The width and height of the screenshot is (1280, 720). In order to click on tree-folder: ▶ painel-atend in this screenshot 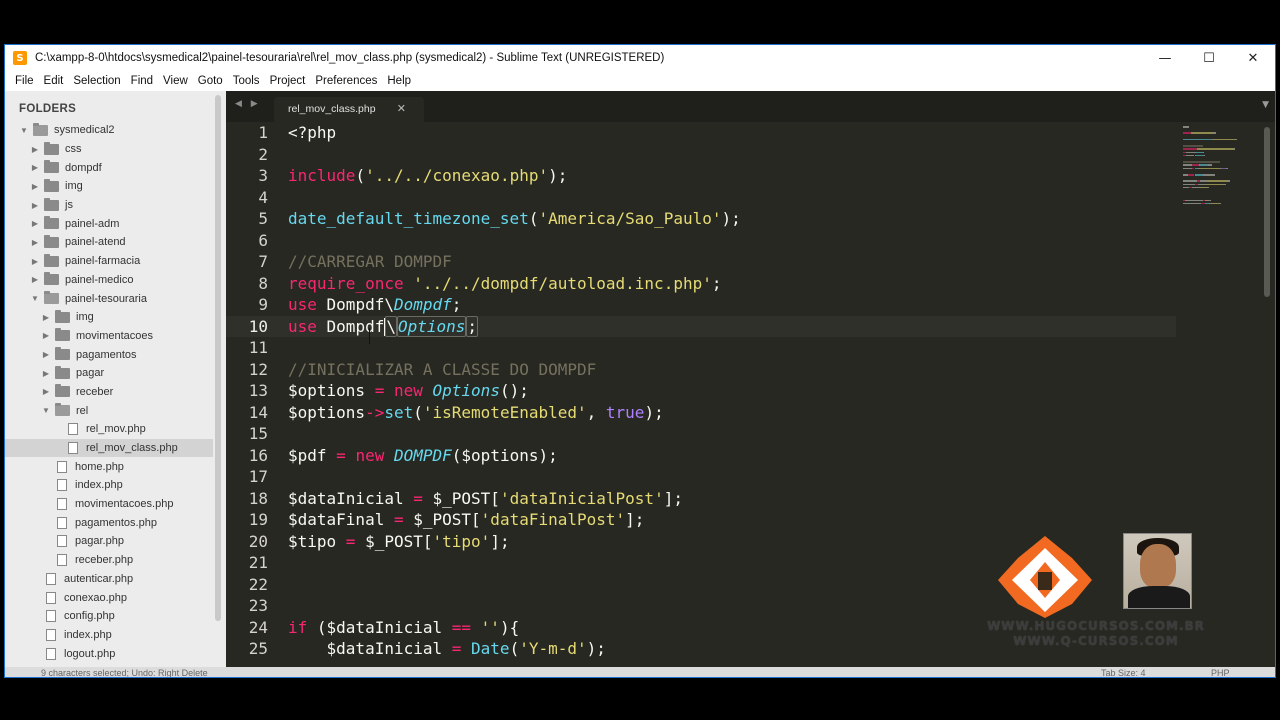, I will do `click(109, 242)`.